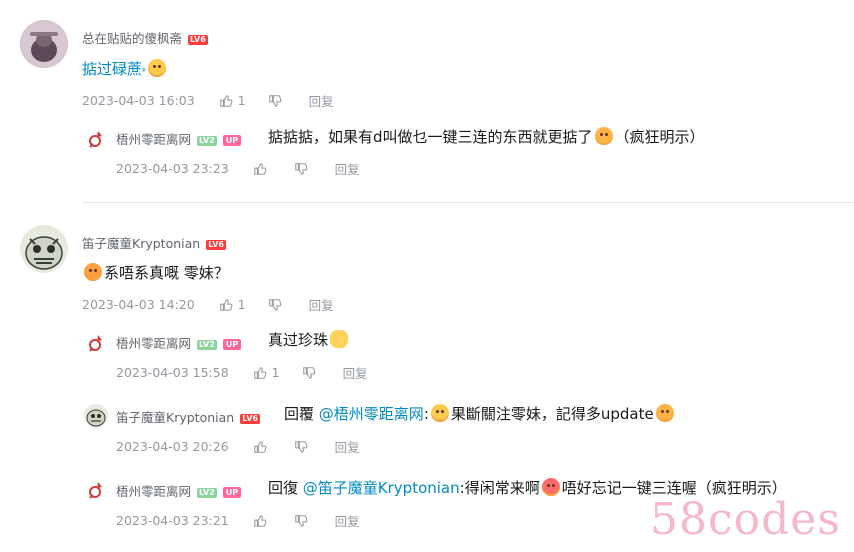 This screenshot has height=552, width=854. What do you see at coordinates (242, 372) in the screenshot?
I see `reply-meta: 2023-04-03 15:58 1 回复` at bounding box center [242, 372].